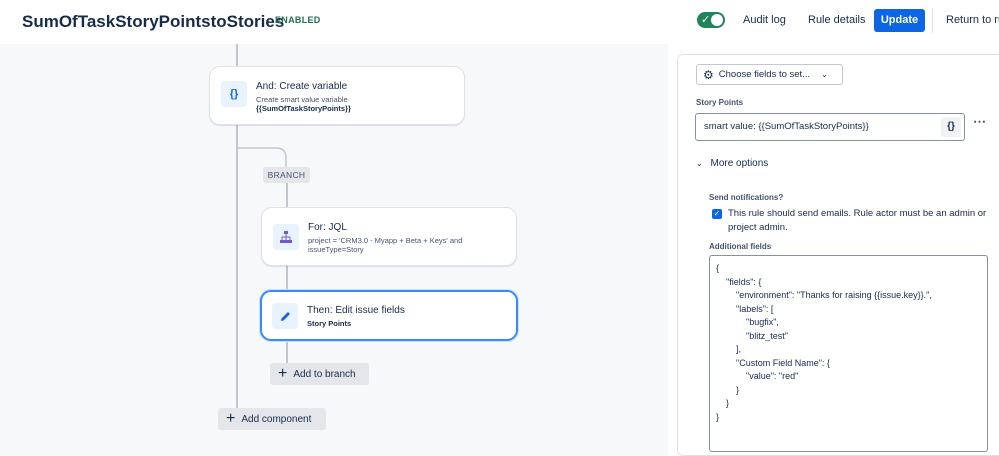 The width and height of the screenshot is (999, 456). I want to click on status-badge: ENABLED, so click(298, 20).